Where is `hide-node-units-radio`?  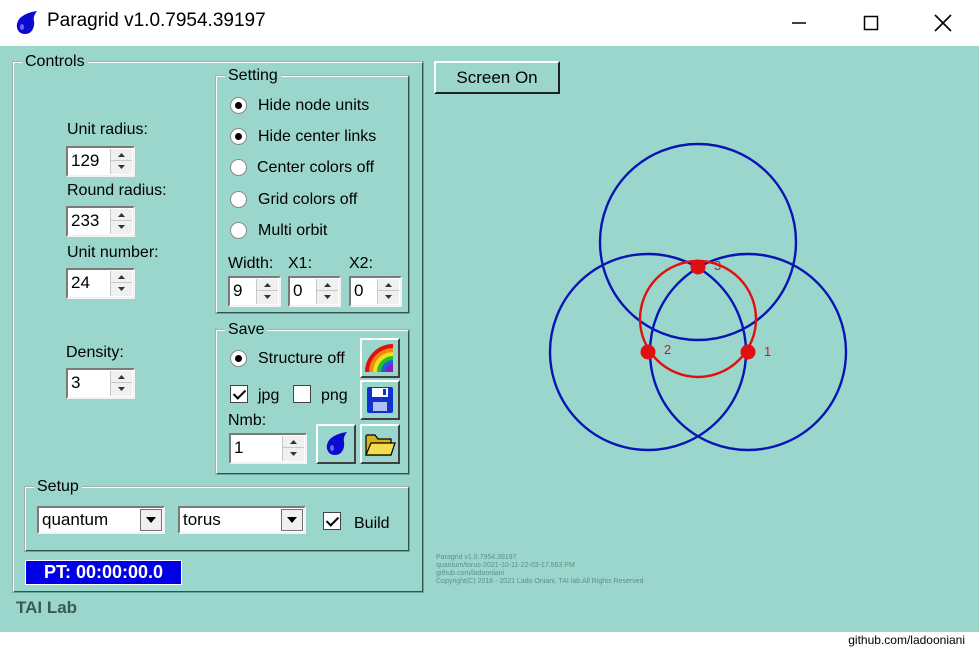
hide-node-units-radio is located at coordinates (238, 105).